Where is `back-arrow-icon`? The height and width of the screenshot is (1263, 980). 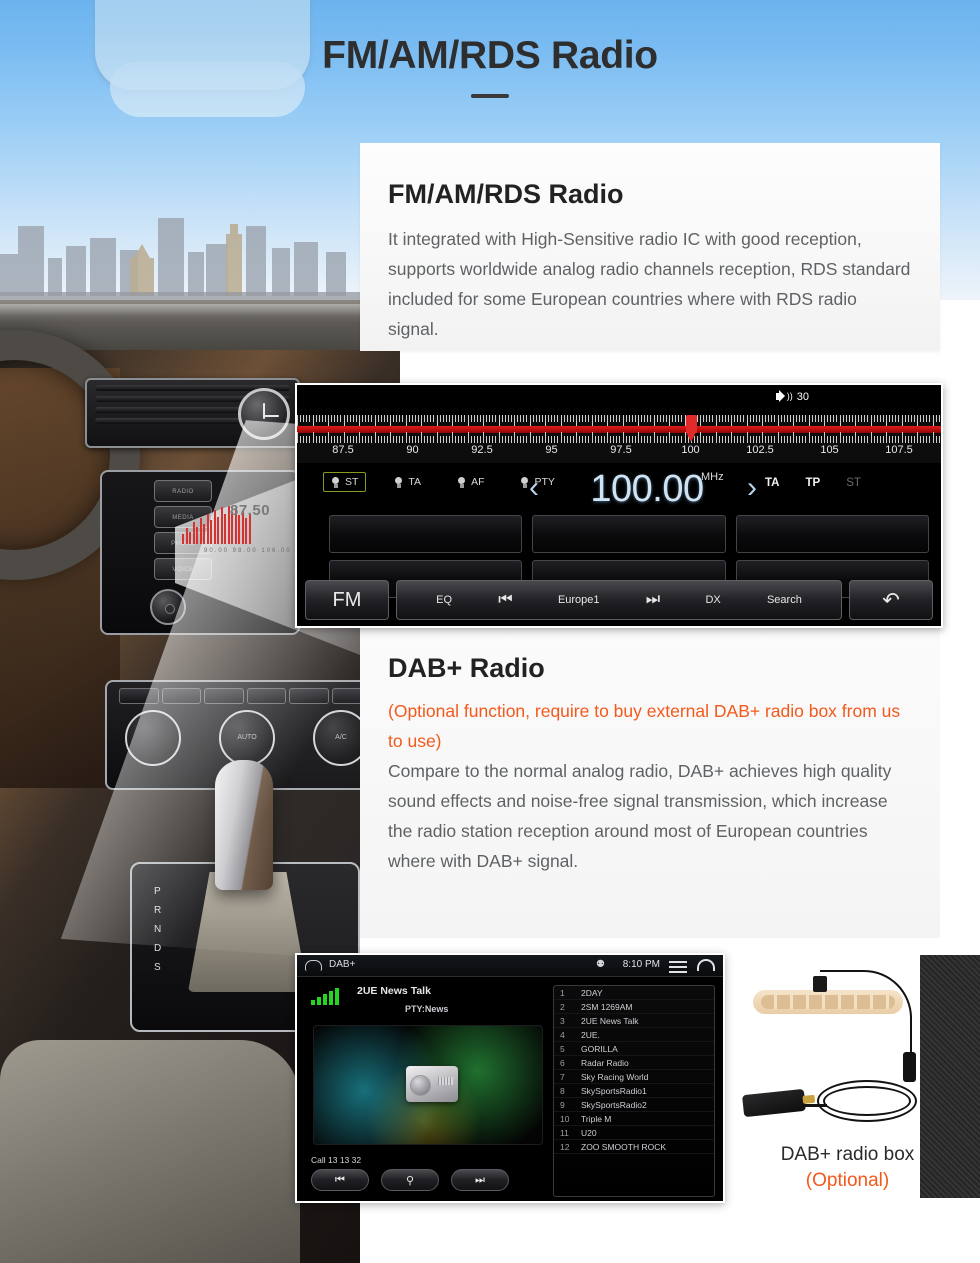 back-arrow-icon is located at coordinates (706, 965).